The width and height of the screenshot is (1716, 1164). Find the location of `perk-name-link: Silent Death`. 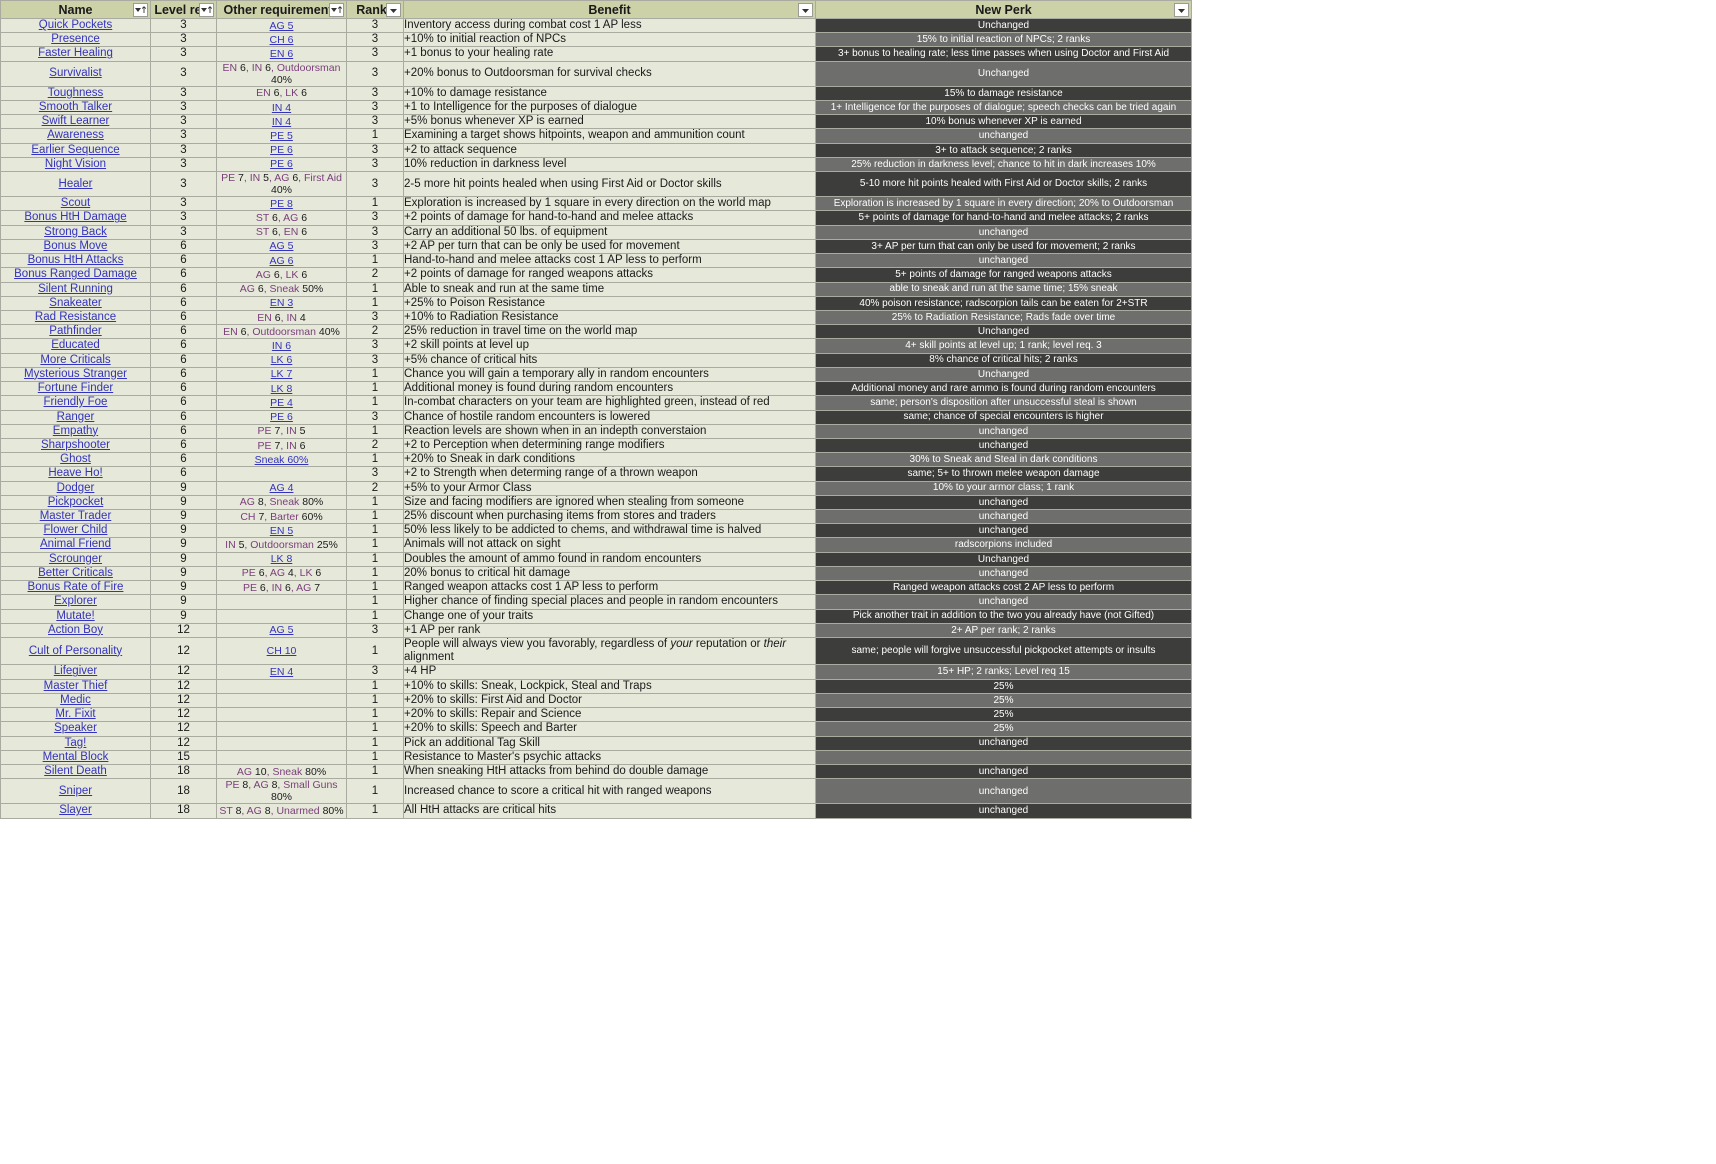

perk-name-link: Silent Death is located at coordinates (75, 771).